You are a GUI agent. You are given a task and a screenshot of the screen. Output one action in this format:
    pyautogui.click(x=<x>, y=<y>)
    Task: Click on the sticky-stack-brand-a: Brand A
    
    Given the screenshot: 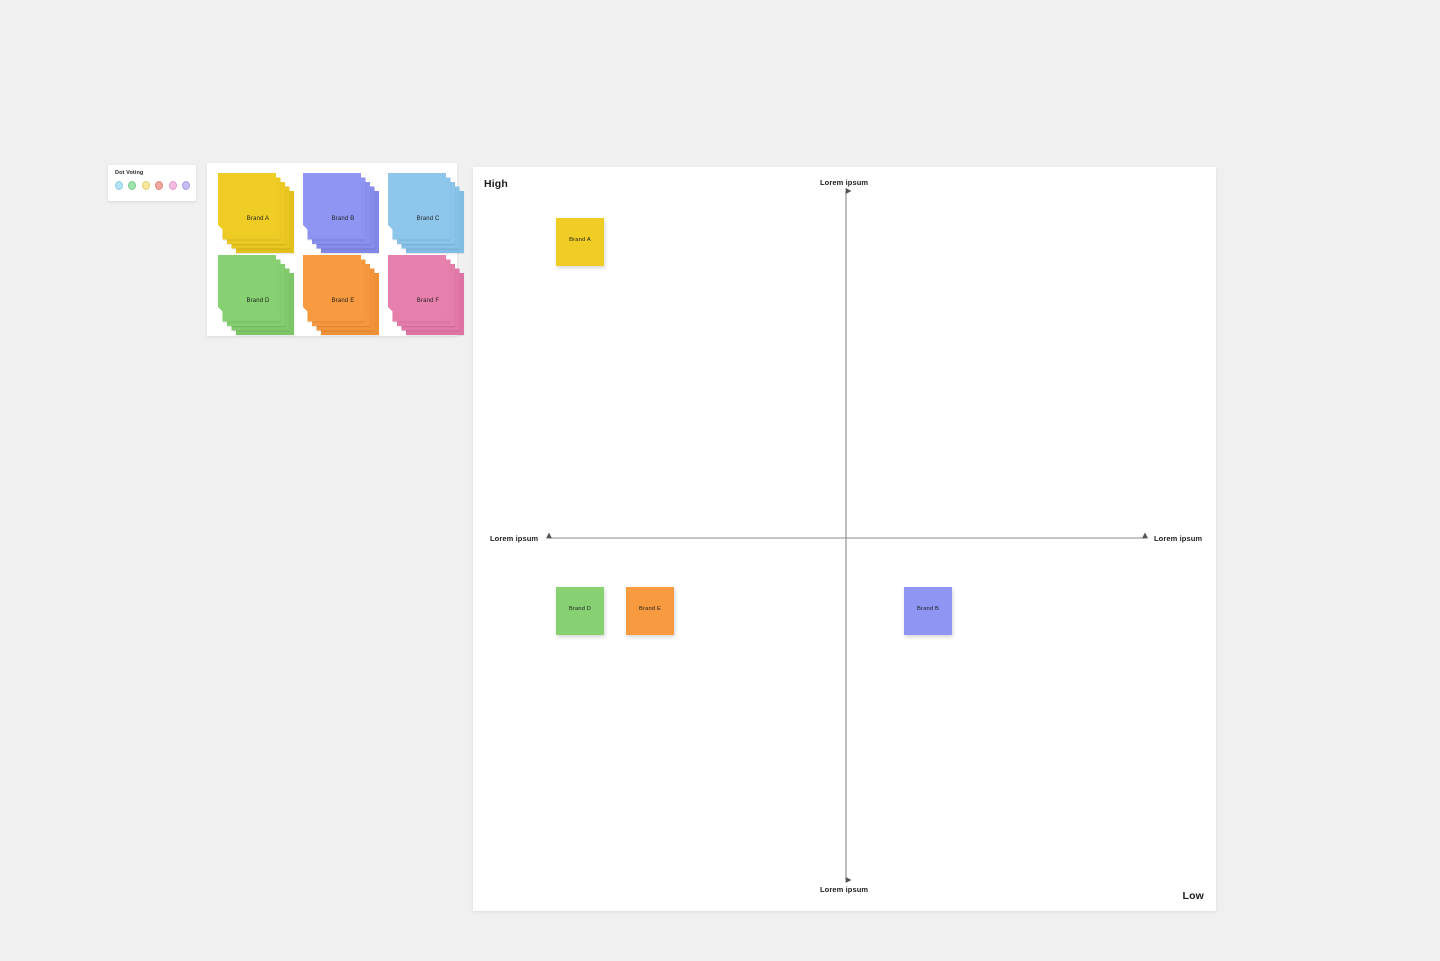 What is the action you would take?
    pyautogui.click(x=258, y=213)
    